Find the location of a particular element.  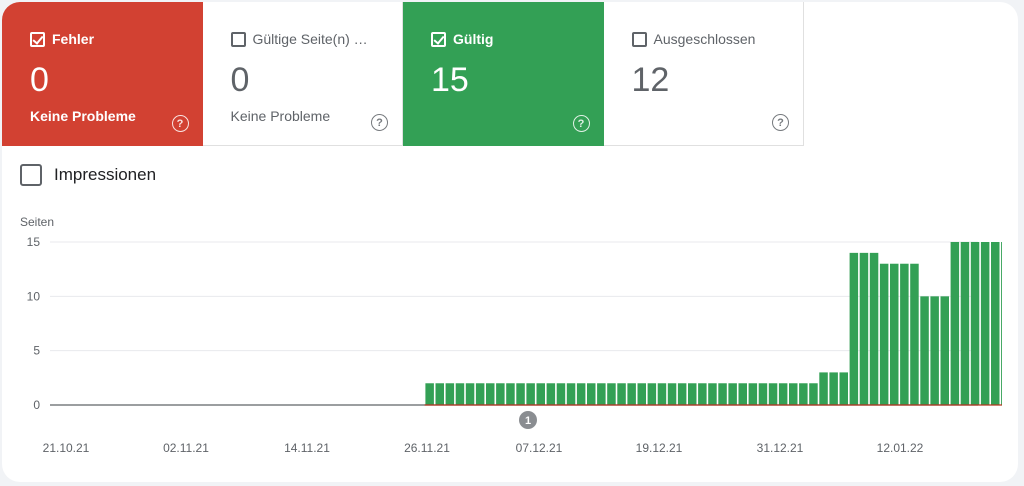

tile-value: 12 is located at coordinates (650, 80).